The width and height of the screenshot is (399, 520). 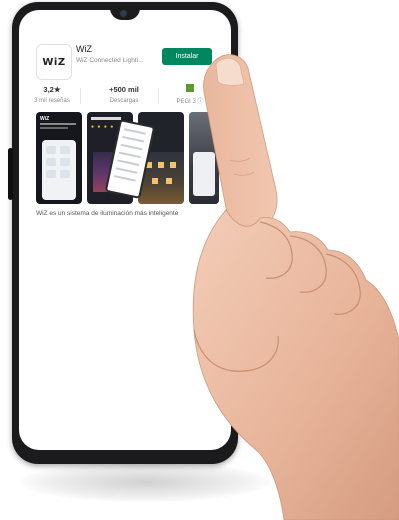 What do you see at coordinates (54, 62) in the screenshot?
I see `app-icon: WiZ` at bounding box center [54, 62].